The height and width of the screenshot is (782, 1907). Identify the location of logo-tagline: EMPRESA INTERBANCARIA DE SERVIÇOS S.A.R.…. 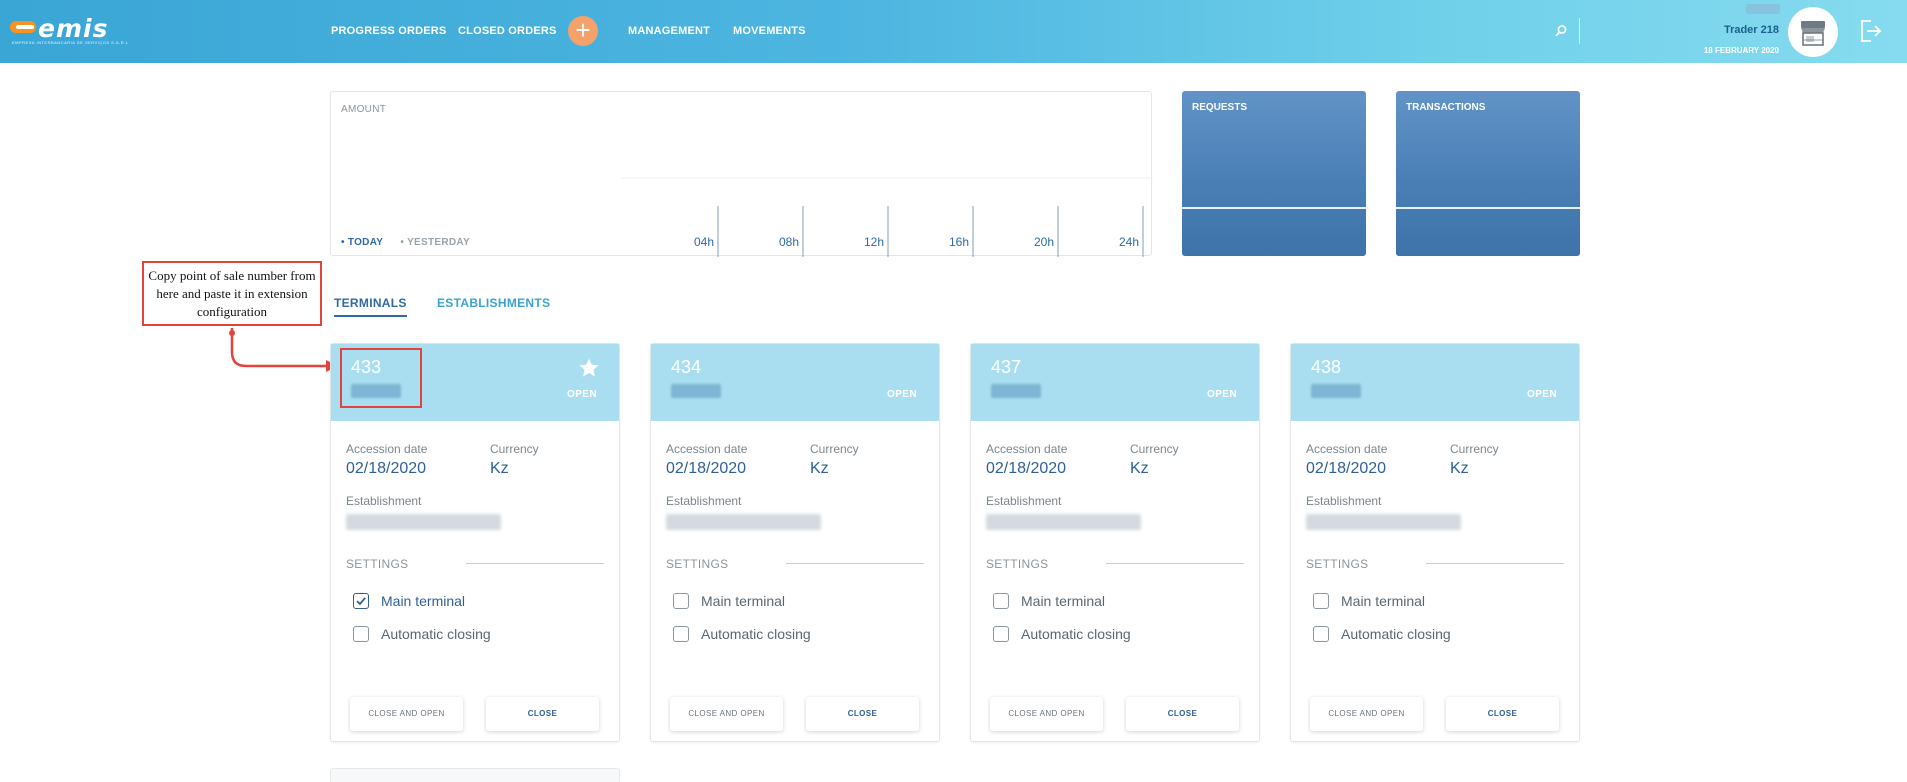
(70, 42).